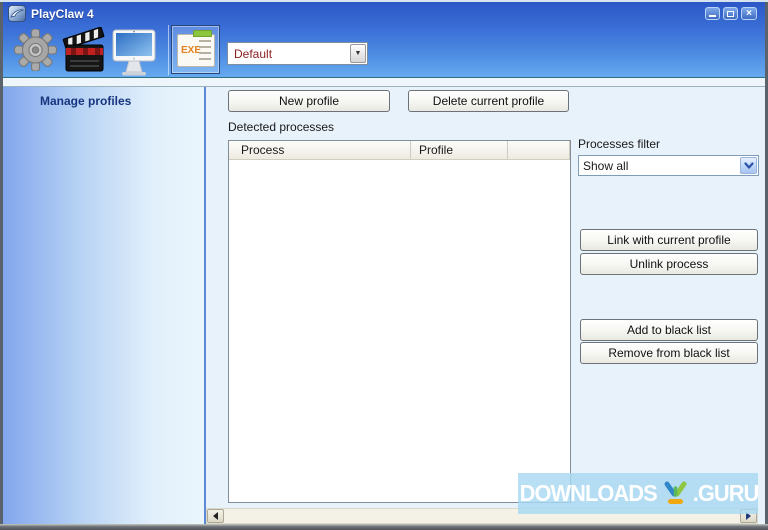 This screenshot has height=530, width=768. I want to click on exe-icon-lines, so click(205, 52).